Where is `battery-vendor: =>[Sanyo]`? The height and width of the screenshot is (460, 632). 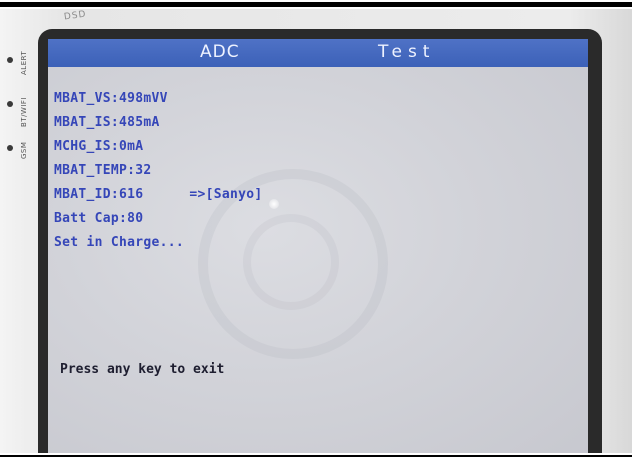
battery-vendor: =>[Sanyo] is located at coordinates (226, 194).